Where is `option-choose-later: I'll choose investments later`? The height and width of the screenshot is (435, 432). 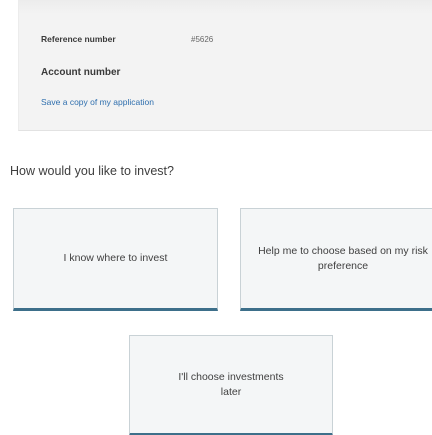
option-choose-later: I'll choose investments later is located at coordinates (231, 385).